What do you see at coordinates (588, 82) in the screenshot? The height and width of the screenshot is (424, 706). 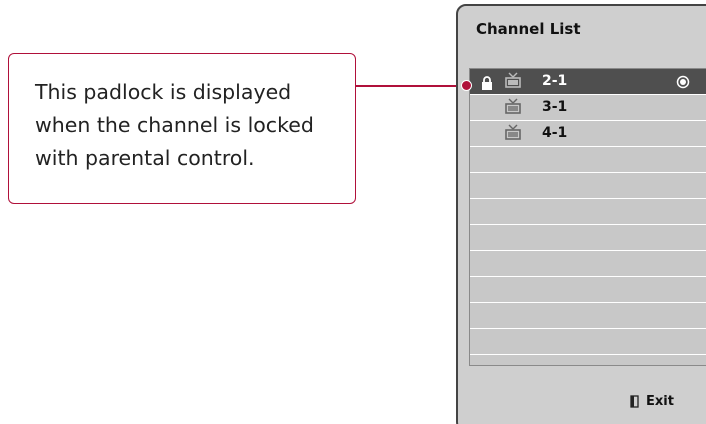 I see `channel-row-1: 2-1` at bounding box center [588, 82].